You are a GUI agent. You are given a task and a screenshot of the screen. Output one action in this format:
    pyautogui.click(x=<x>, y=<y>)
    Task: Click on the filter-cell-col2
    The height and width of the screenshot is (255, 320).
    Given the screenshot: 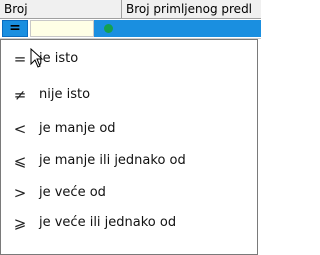 What is the action you would take?
    pyautogui.click(x=177, y=28)
    